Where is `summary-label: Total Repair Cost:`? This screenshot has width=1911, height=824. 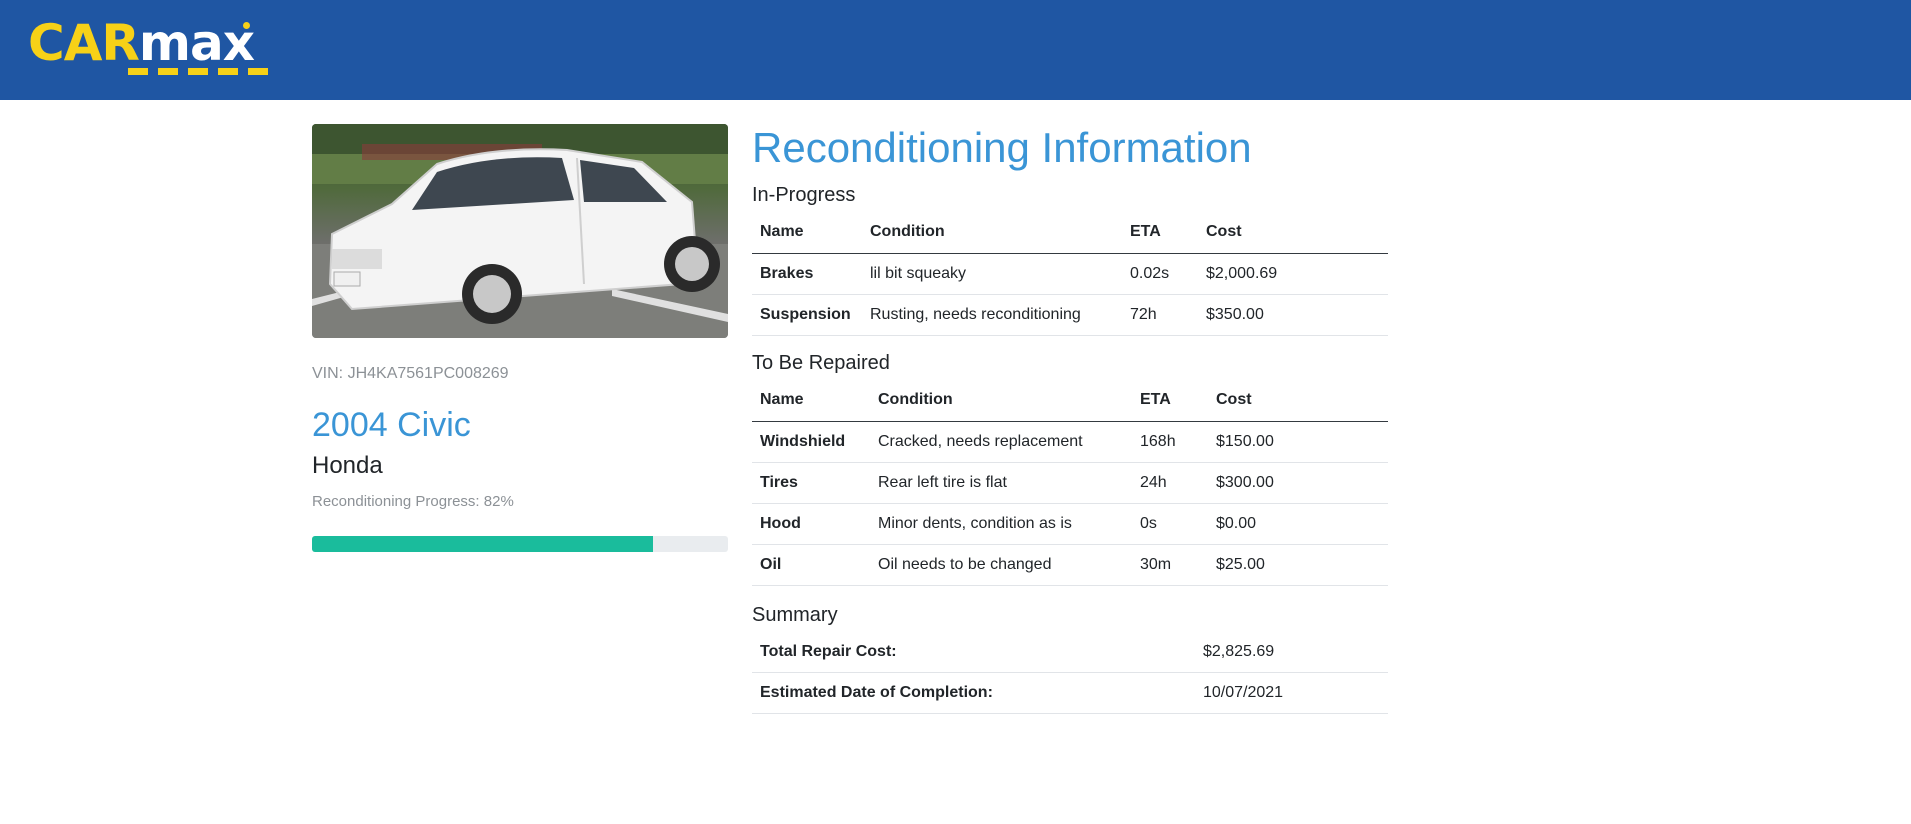 summary-label: Total Repair Cost: is located at coordinates (973, 652).